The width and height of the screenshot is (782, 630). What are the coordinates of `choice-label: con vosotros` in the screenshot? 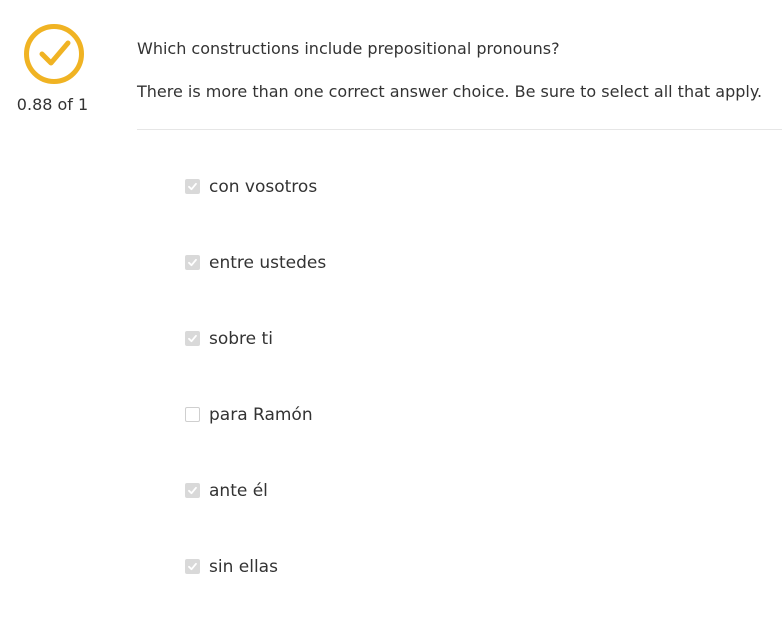 It's located at (263, 187).